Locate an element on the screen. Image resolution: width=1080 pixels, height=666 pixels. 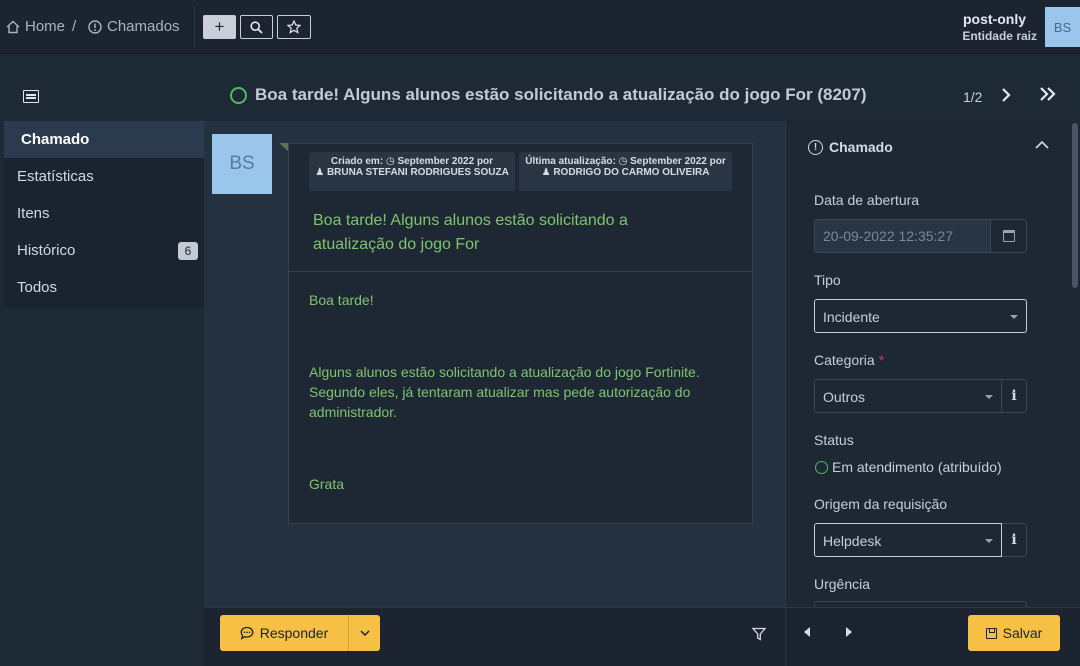
list-toggle-icon is located at coordinates (31, 96).